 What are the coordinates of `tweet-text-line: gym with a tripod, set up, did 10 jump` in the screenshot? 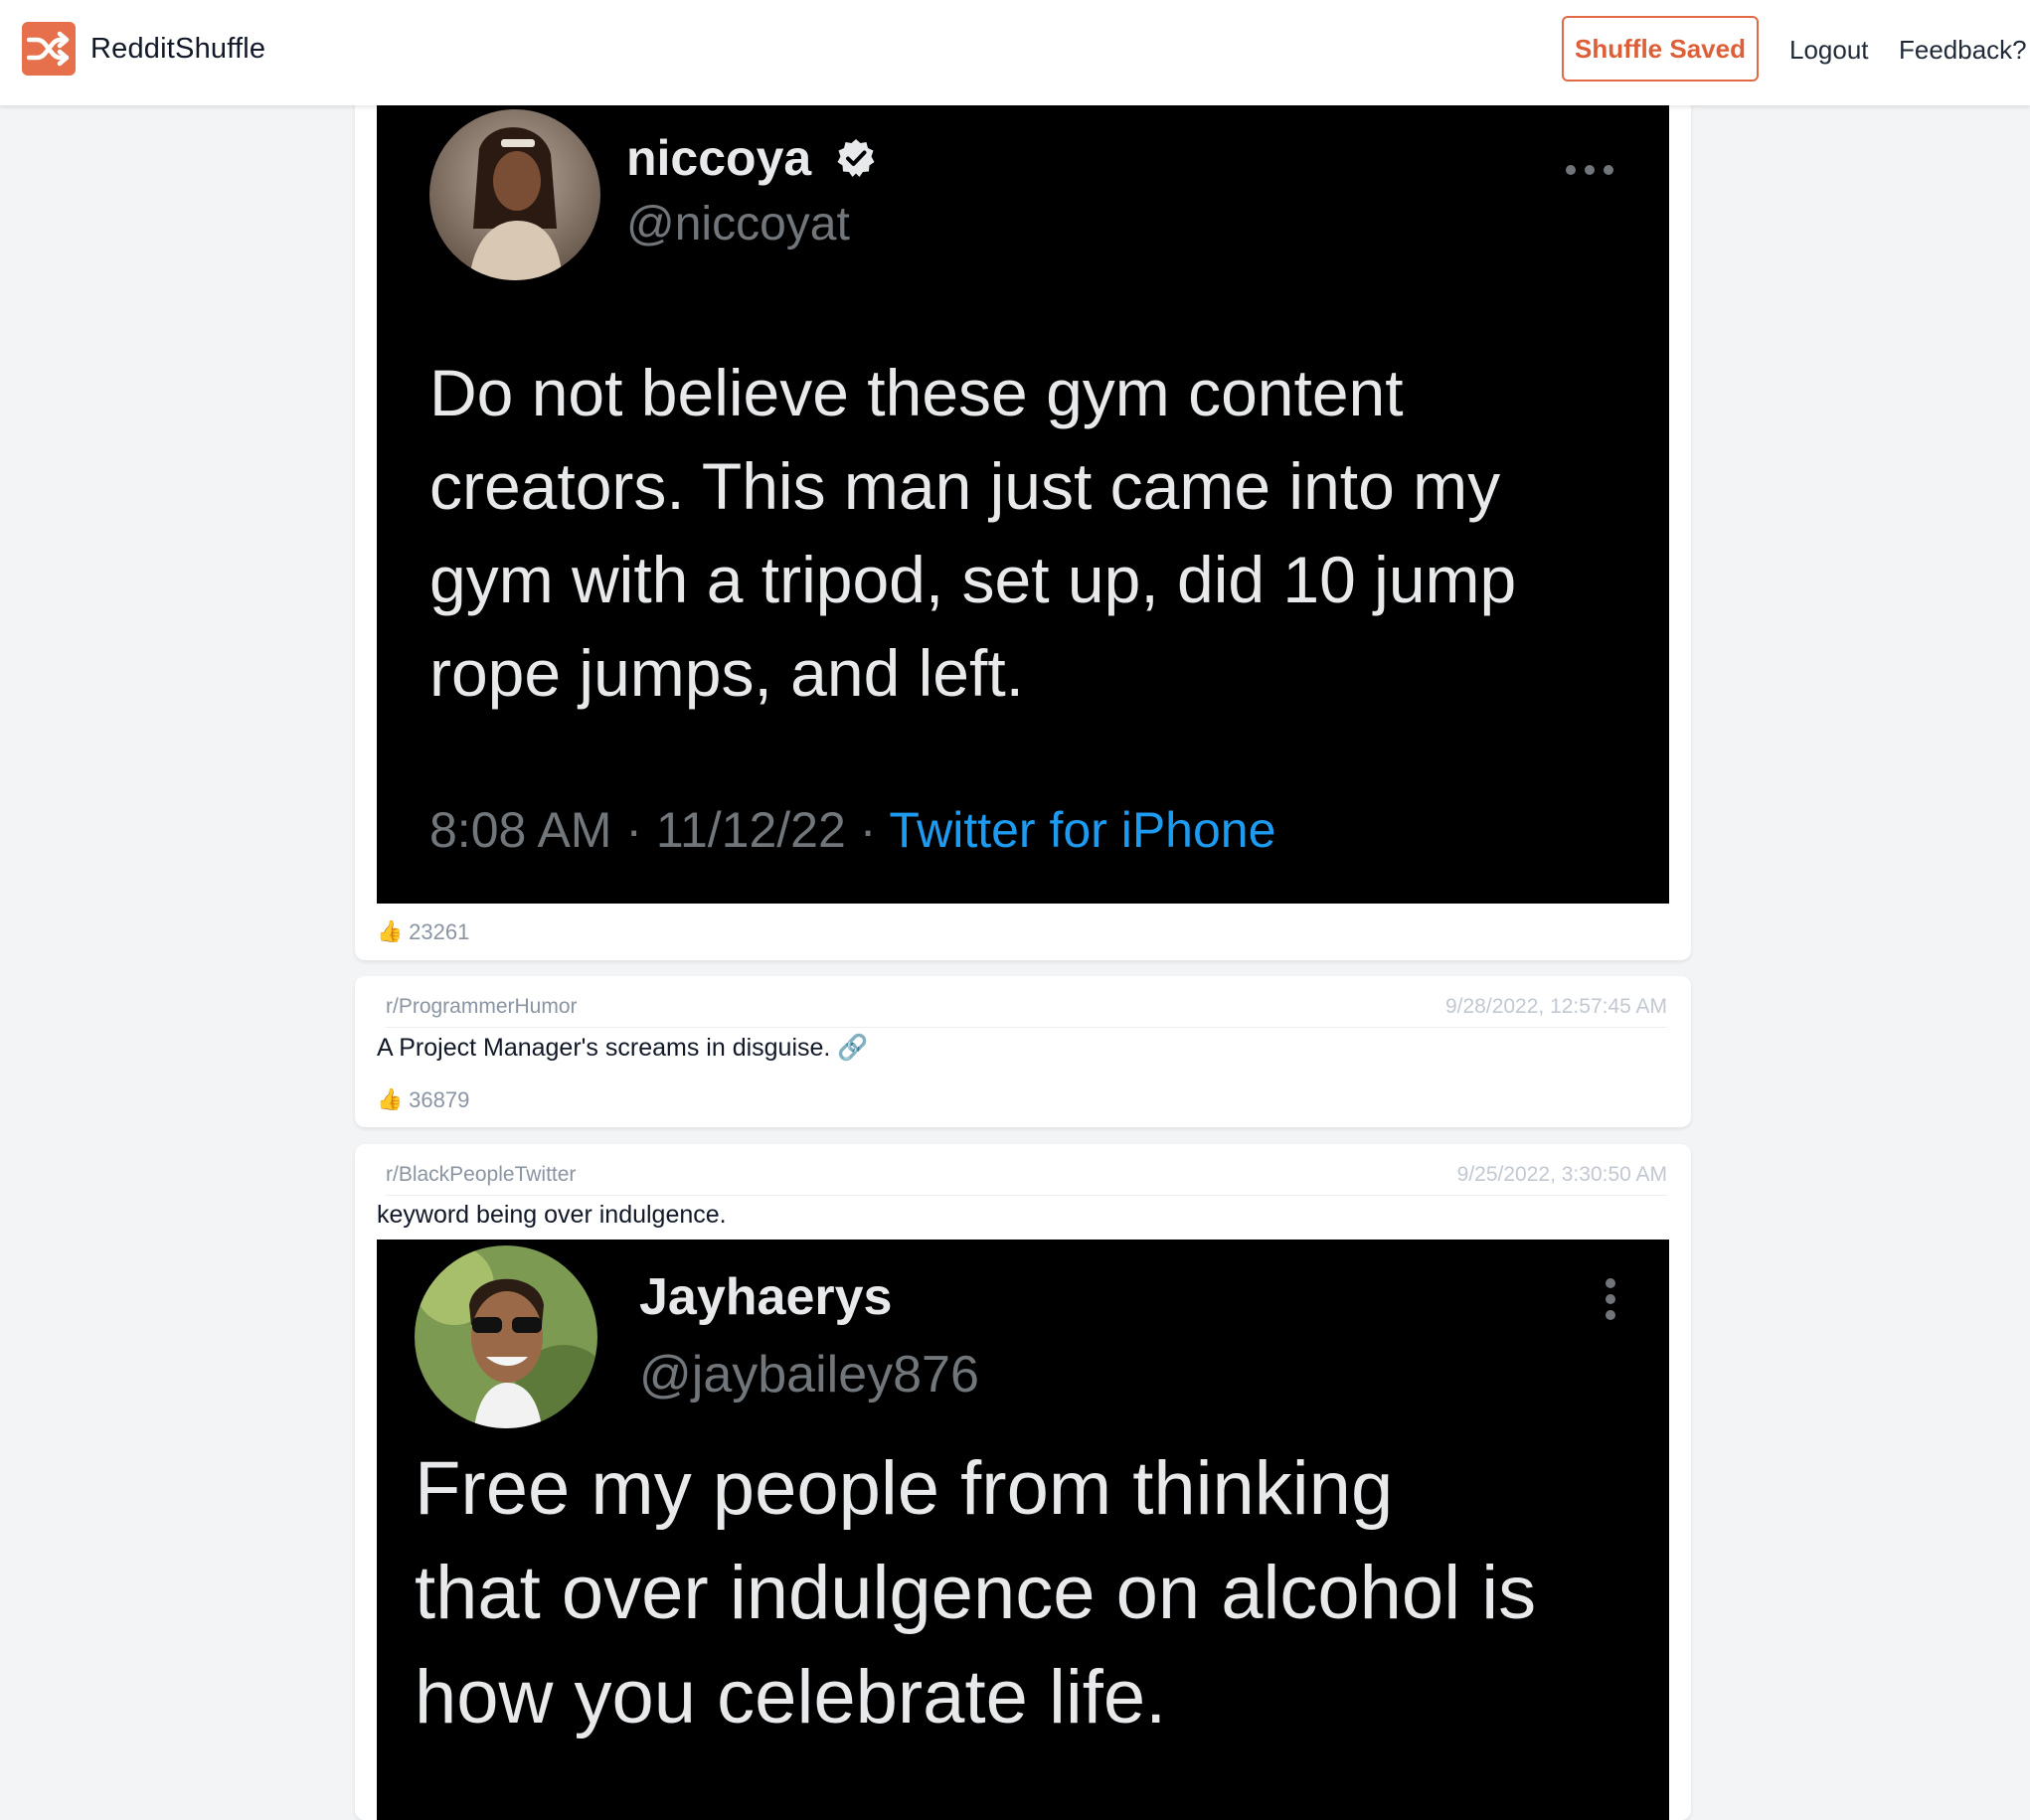 It's located at (973, 579).